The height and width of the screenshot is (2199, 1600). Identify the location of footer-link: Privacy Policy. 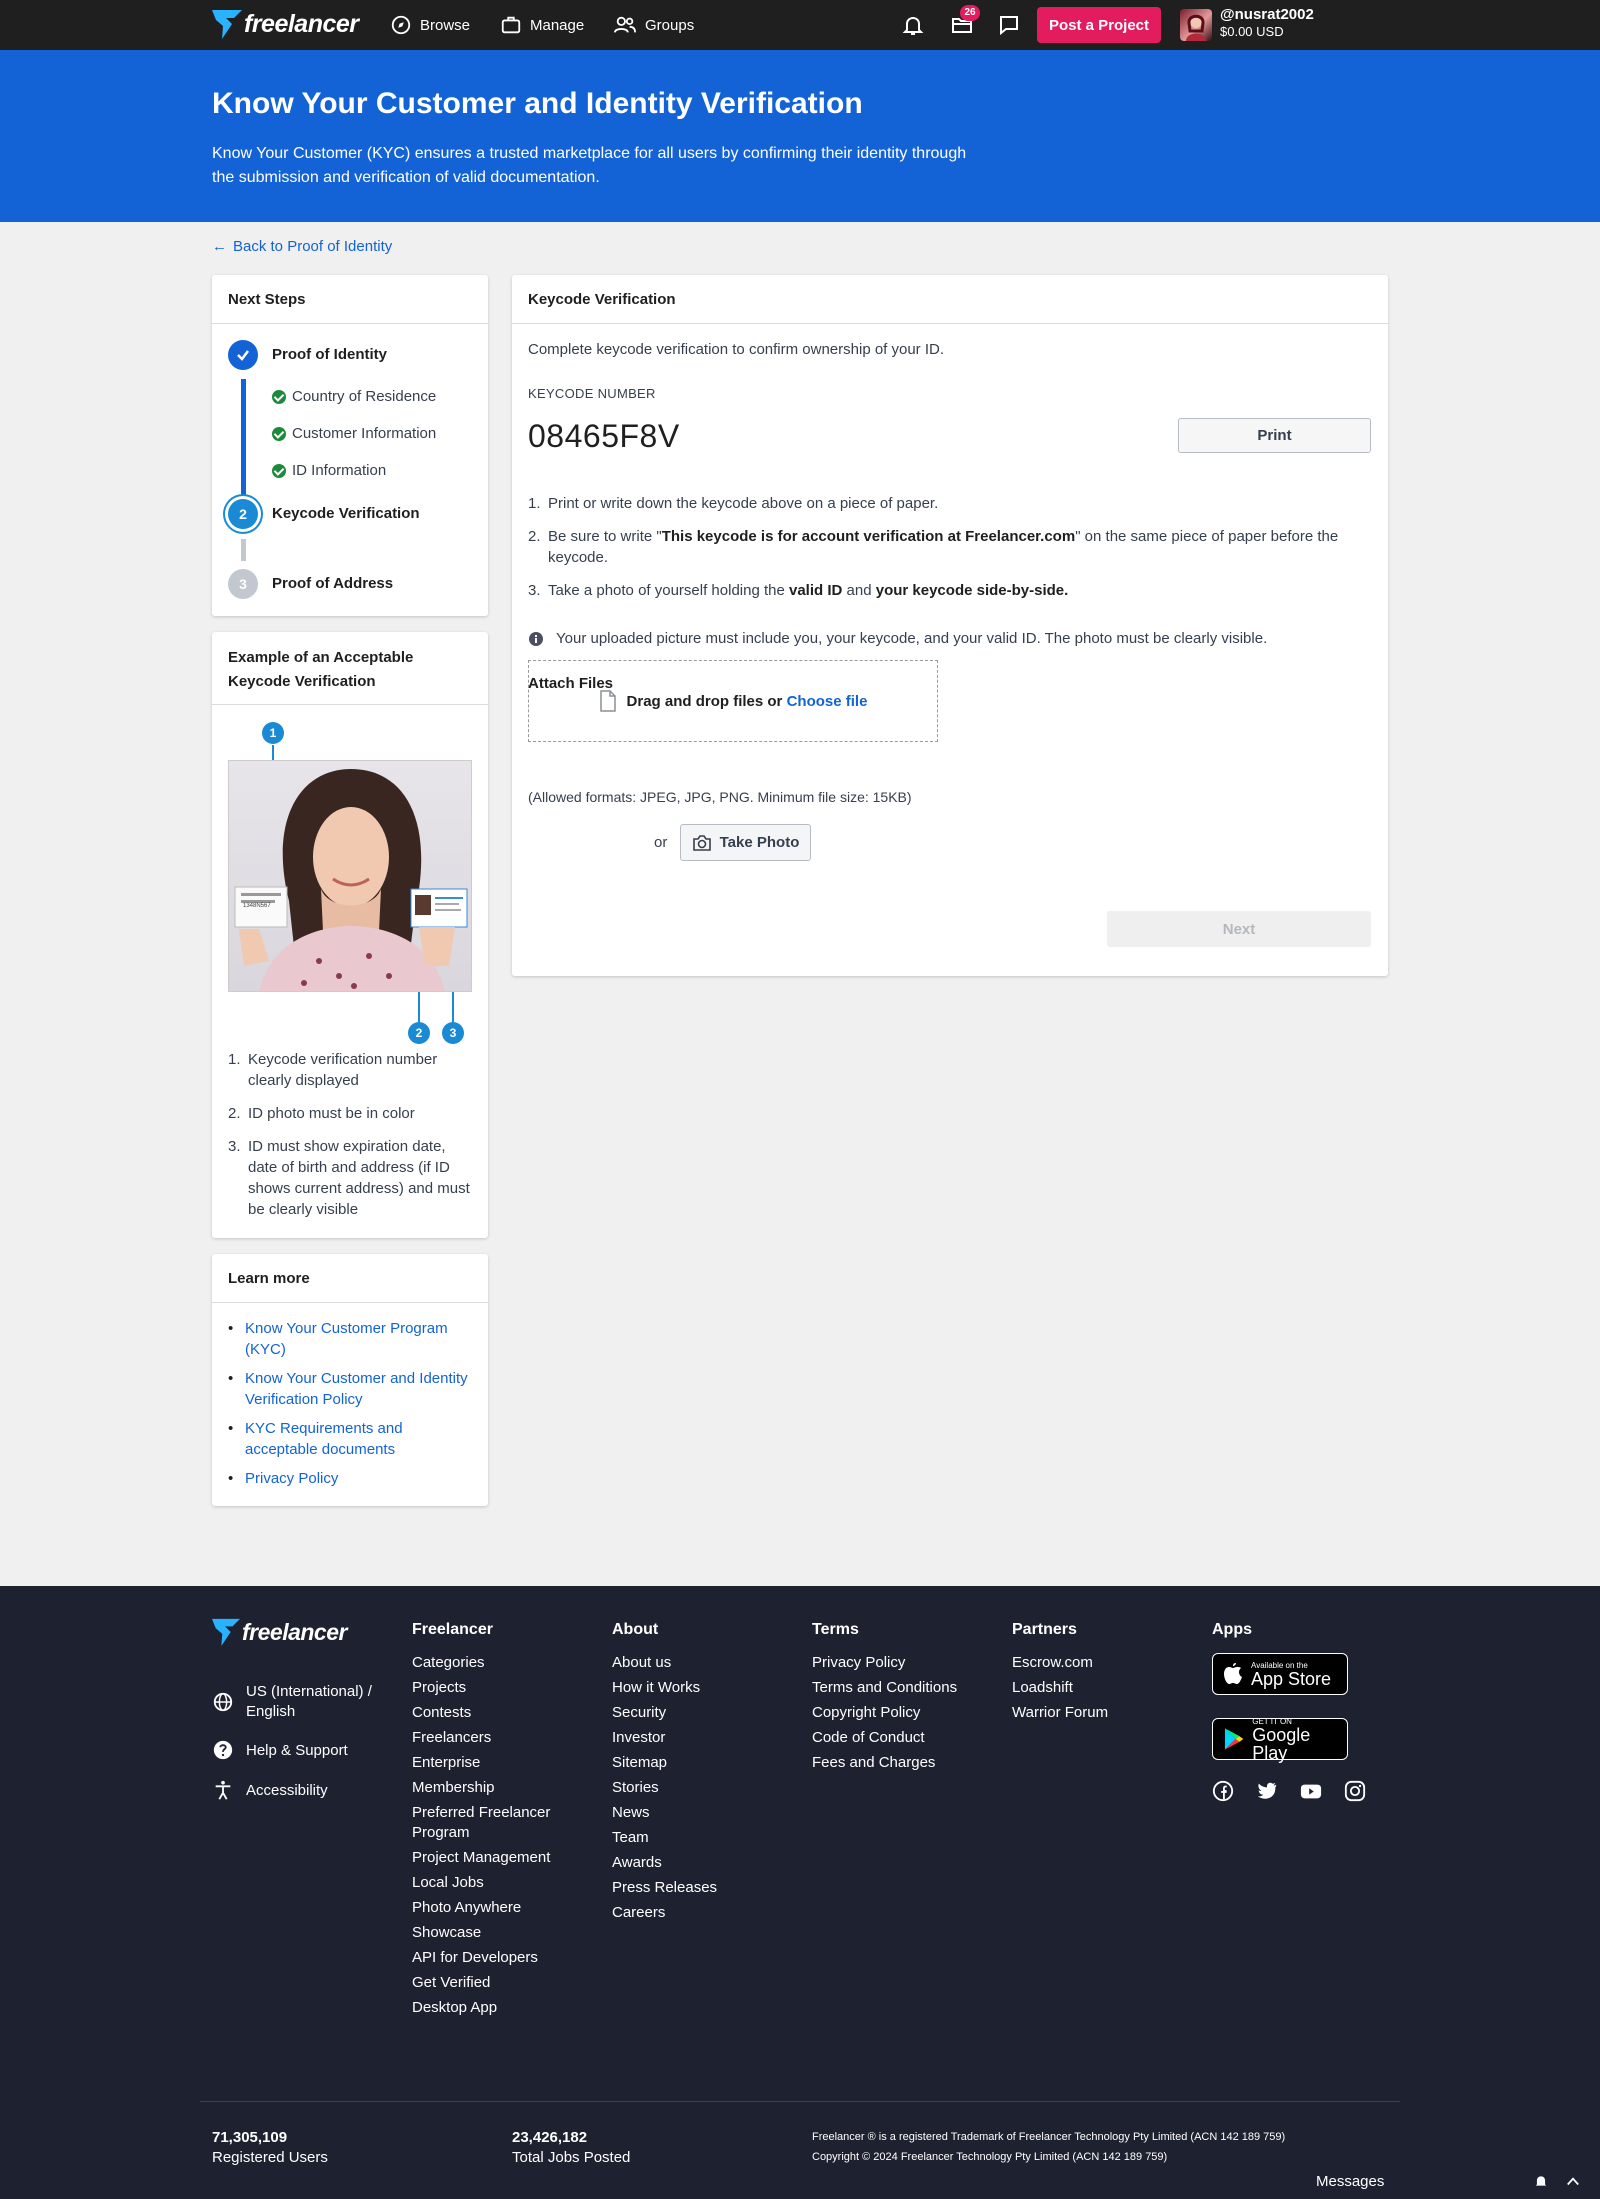
(887, 1663).